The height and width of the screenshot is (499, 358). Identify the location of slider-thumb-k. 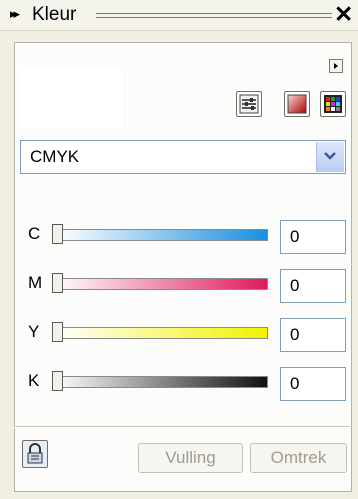
(57, 381).